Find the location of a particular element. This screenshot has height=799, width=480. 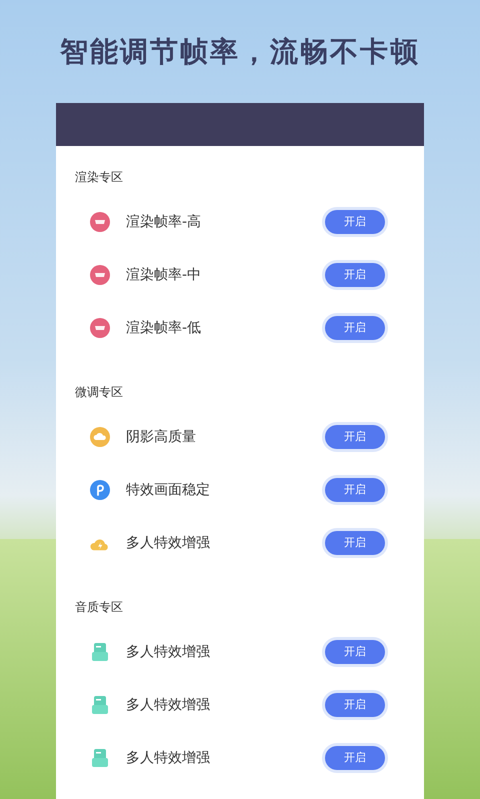

section-title: 微调专区 is located at coordinates (99, 392).